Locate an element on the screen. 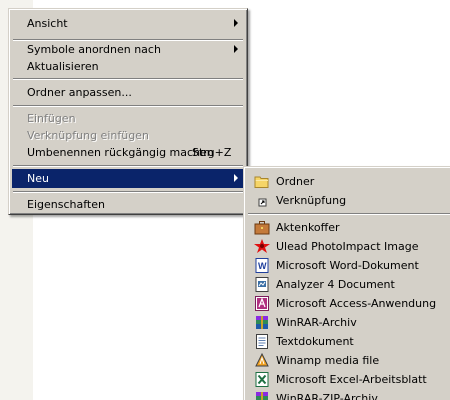 This screenshot has width=450, height=400. submenu-item-word-dokument: W Microsoft Word-Dokument is located at coordinates (348, 265).